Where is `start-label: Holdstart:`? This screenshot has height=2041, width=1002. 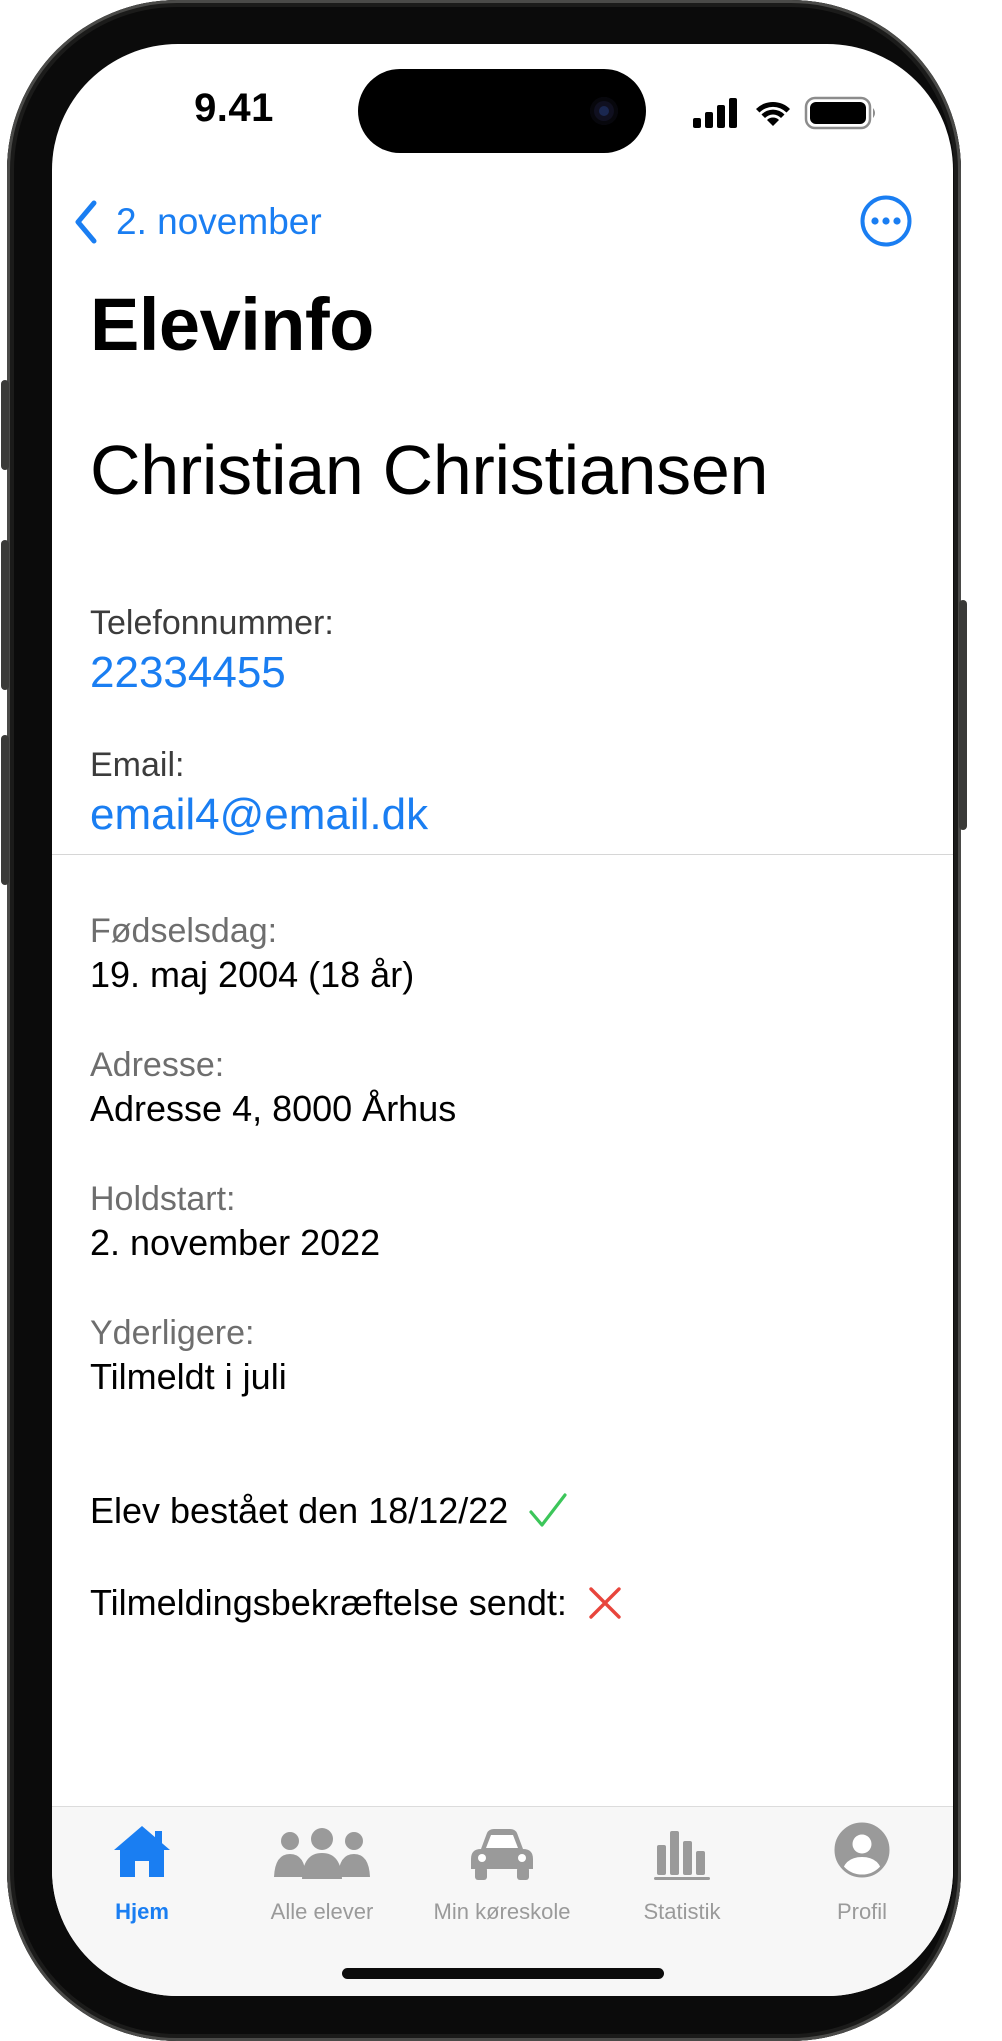 start-label: Holdstart: is located at coordinates (163, 1199).